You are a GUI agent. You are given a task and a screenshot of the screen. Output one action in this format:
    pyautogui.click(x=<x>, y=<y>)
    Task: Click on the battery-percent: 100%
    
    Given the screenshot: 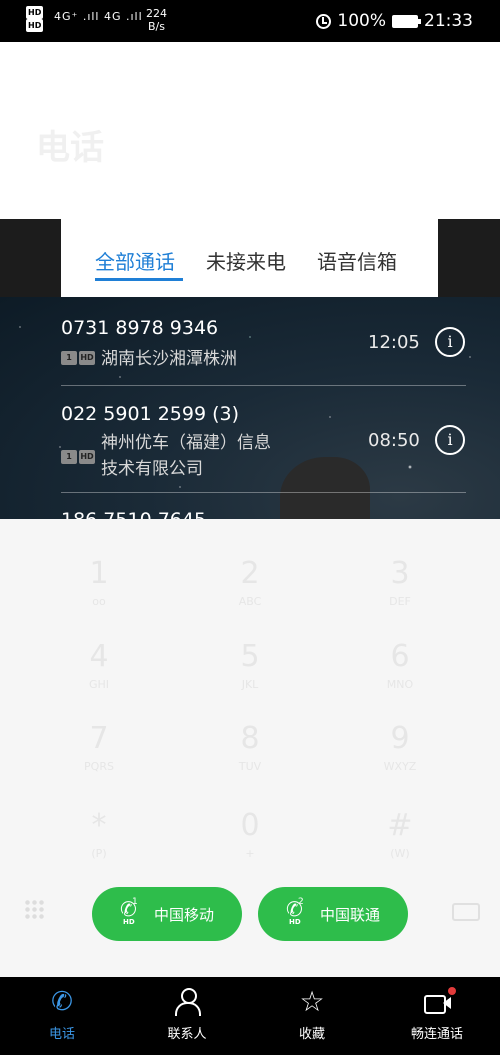 What is the action you would take?
    pyautogui.click(x=361, y=21)
    